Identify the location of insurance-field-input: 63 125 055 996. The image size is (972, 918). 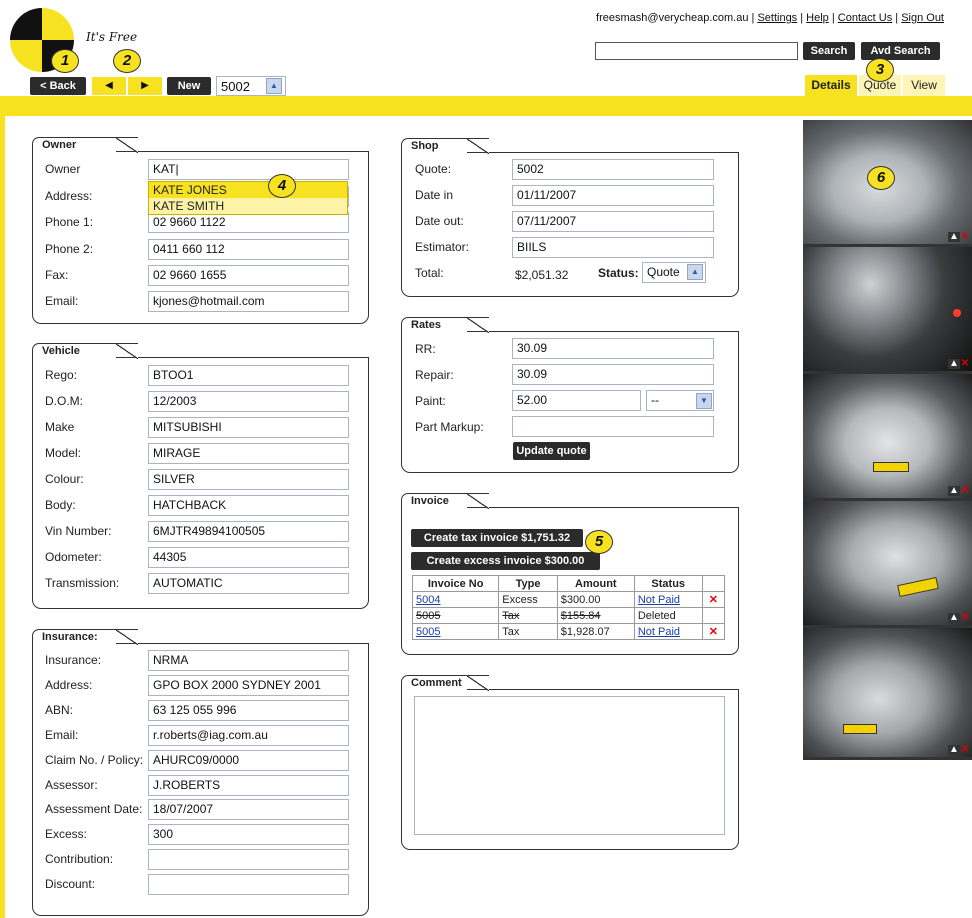
(248, 710).